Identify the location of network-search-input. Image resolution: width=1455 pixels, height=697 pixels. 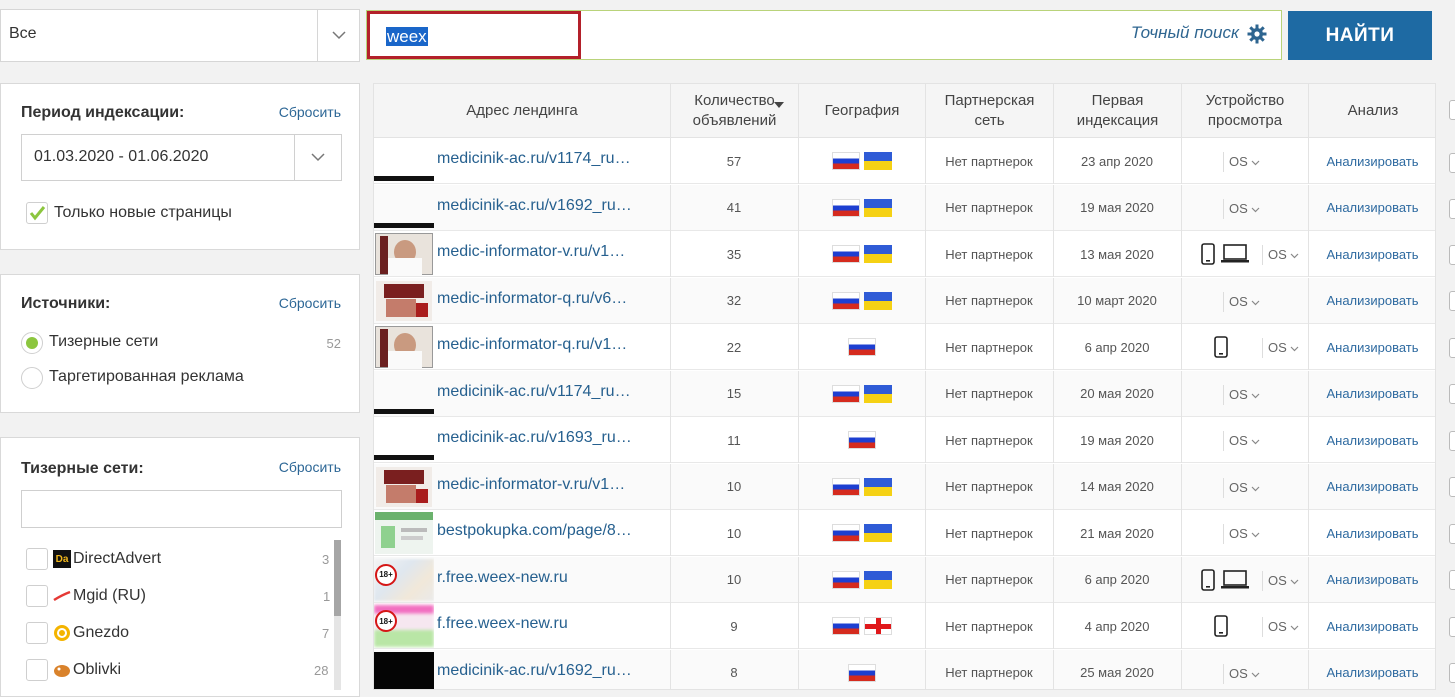
(181, 509).